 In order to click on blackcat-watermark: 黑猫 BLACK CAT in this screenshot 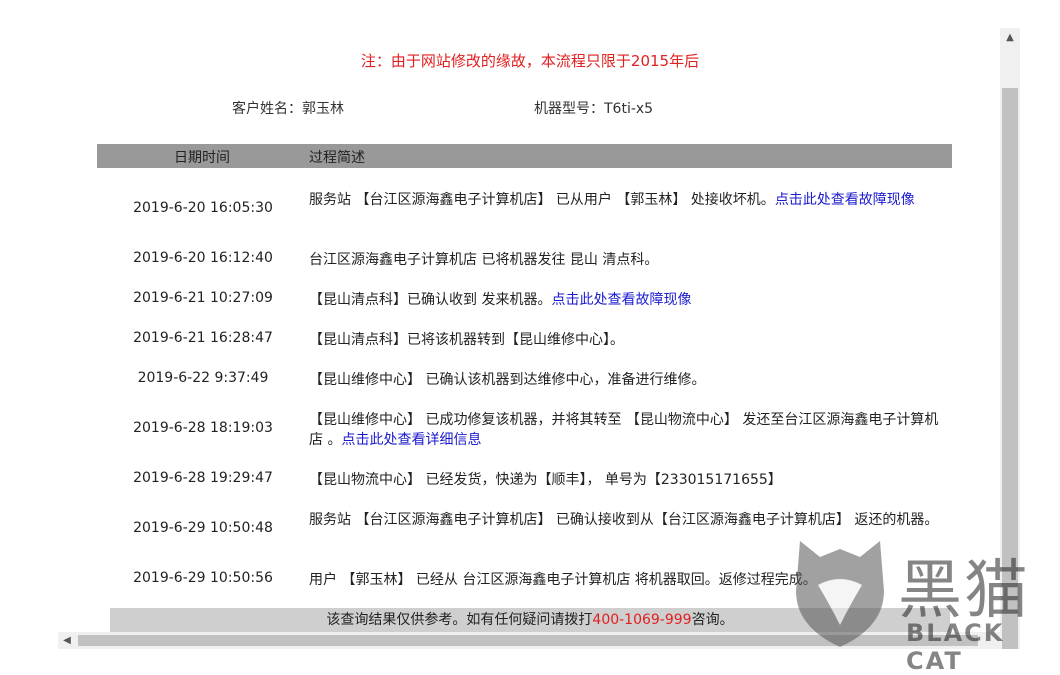, I will do `click(925, 605)`.